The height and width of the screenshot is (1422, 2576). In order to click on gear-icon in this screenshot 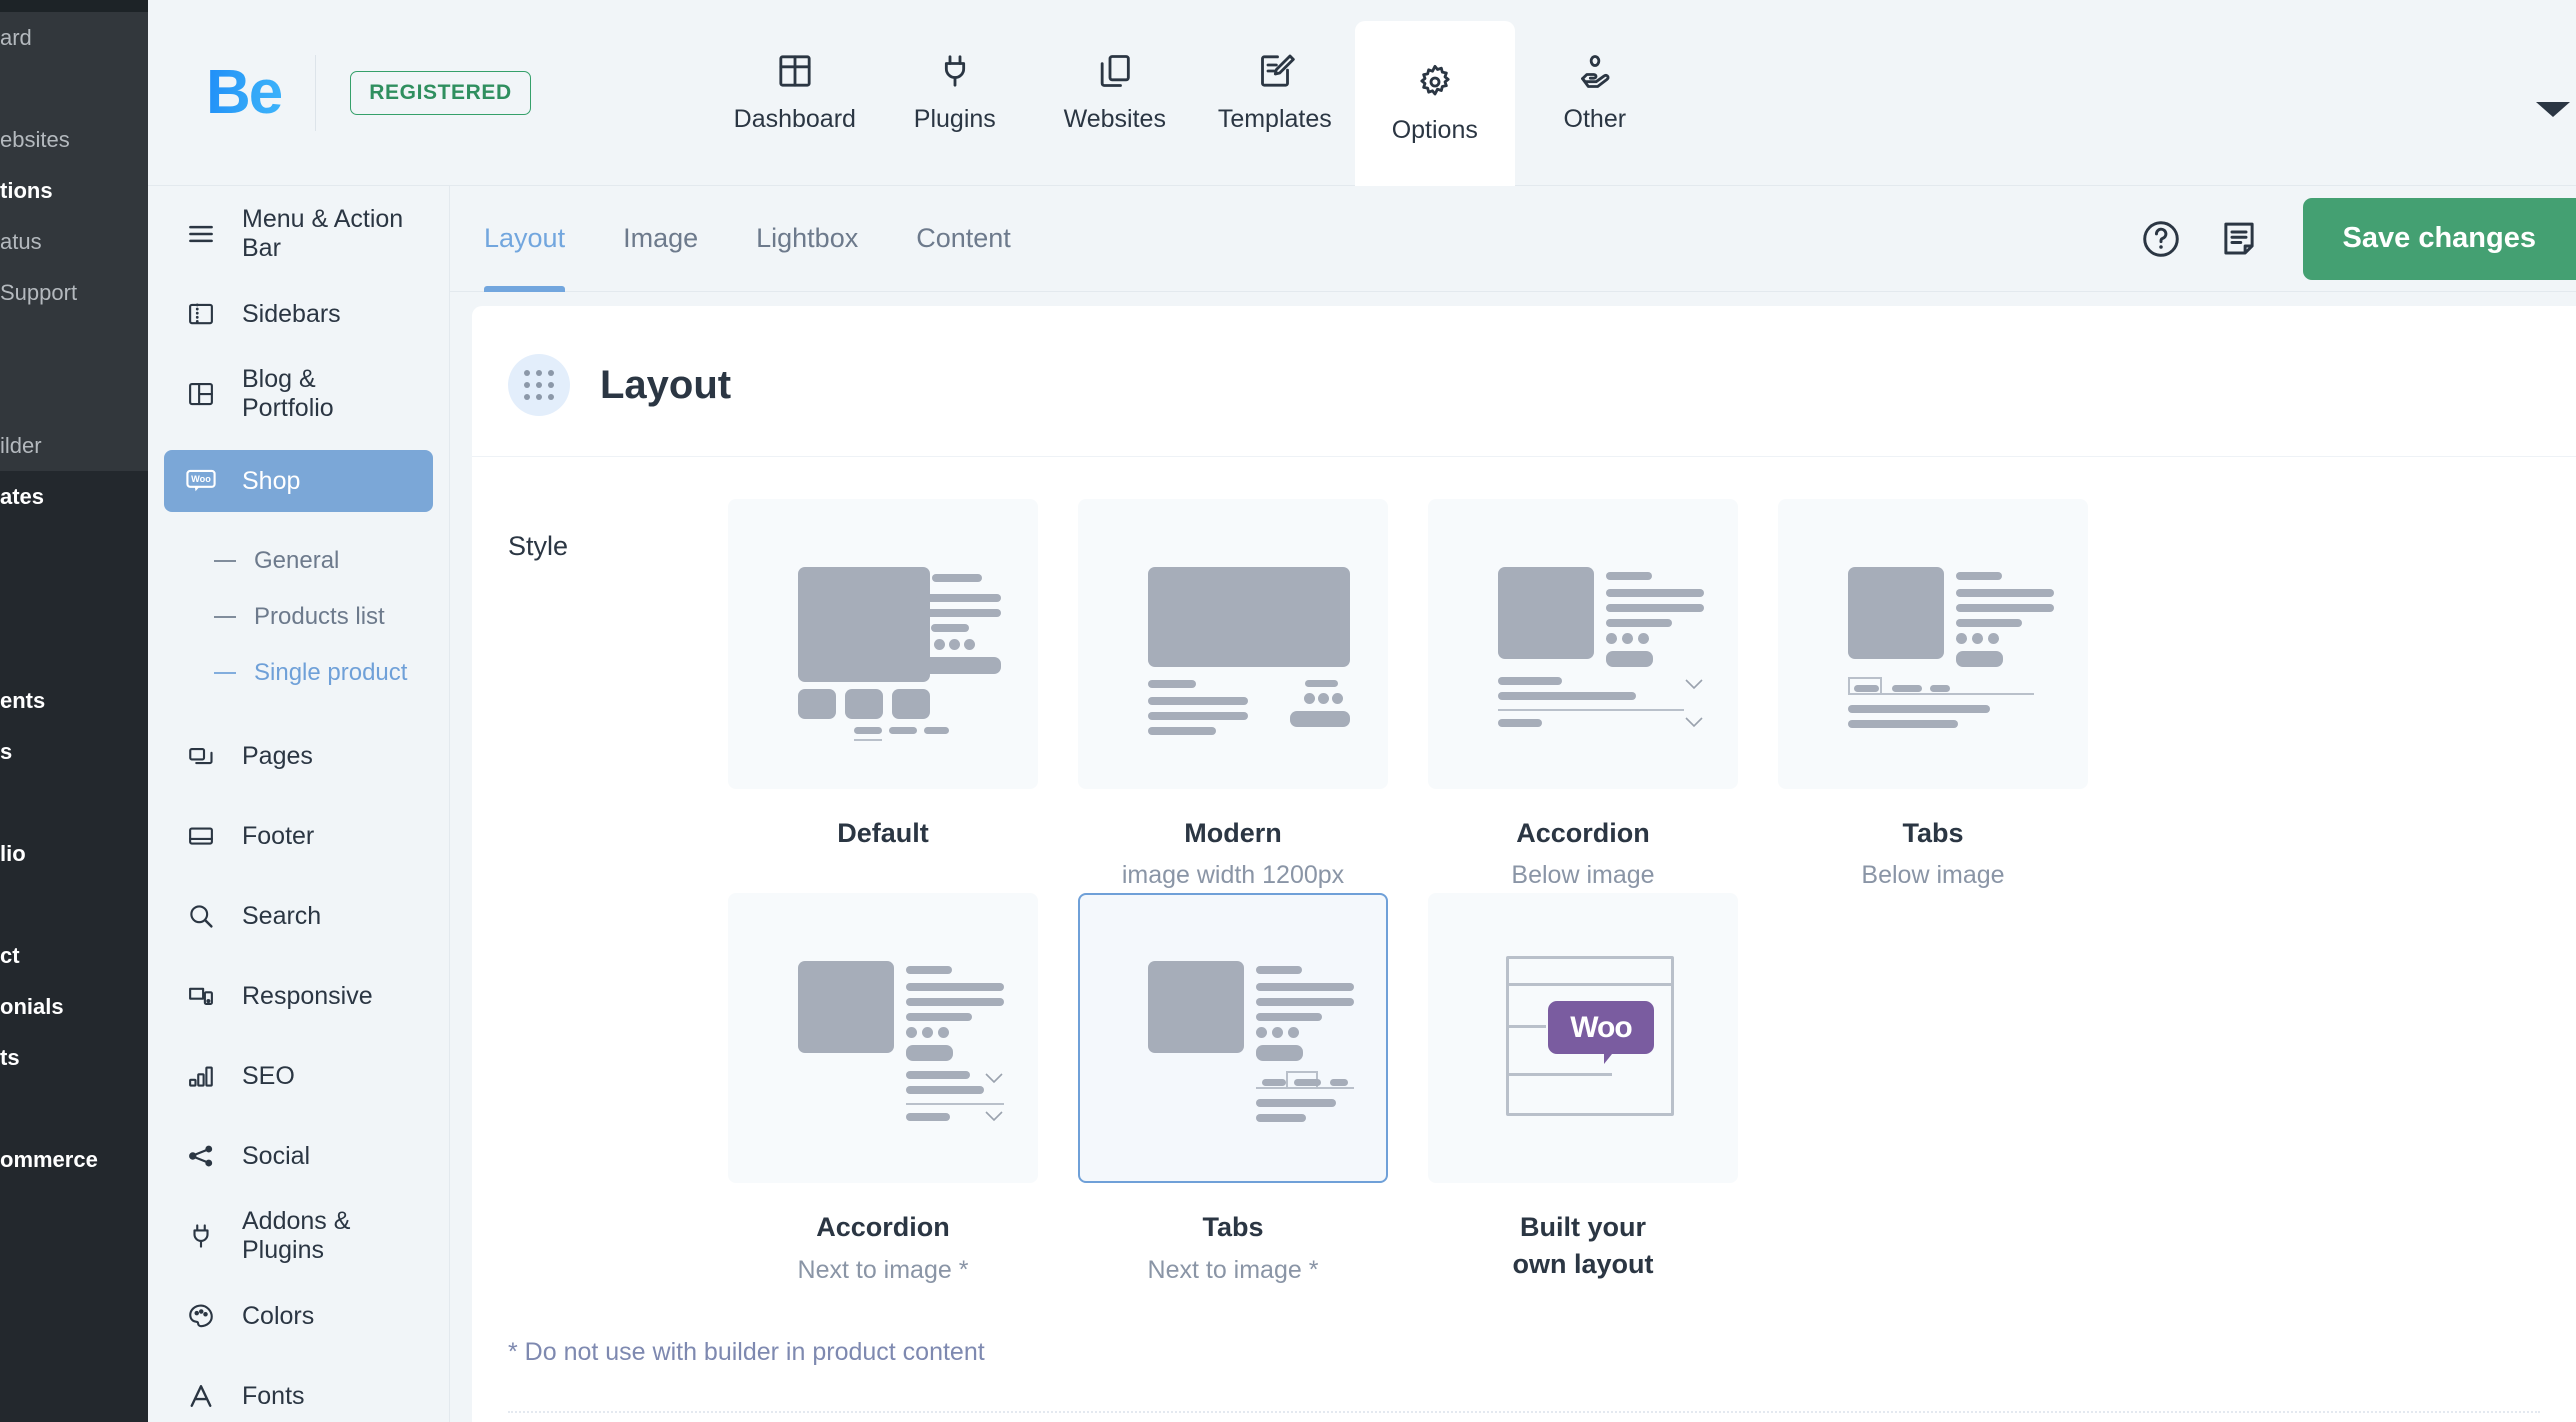, I will do `click(1435, 82)`.